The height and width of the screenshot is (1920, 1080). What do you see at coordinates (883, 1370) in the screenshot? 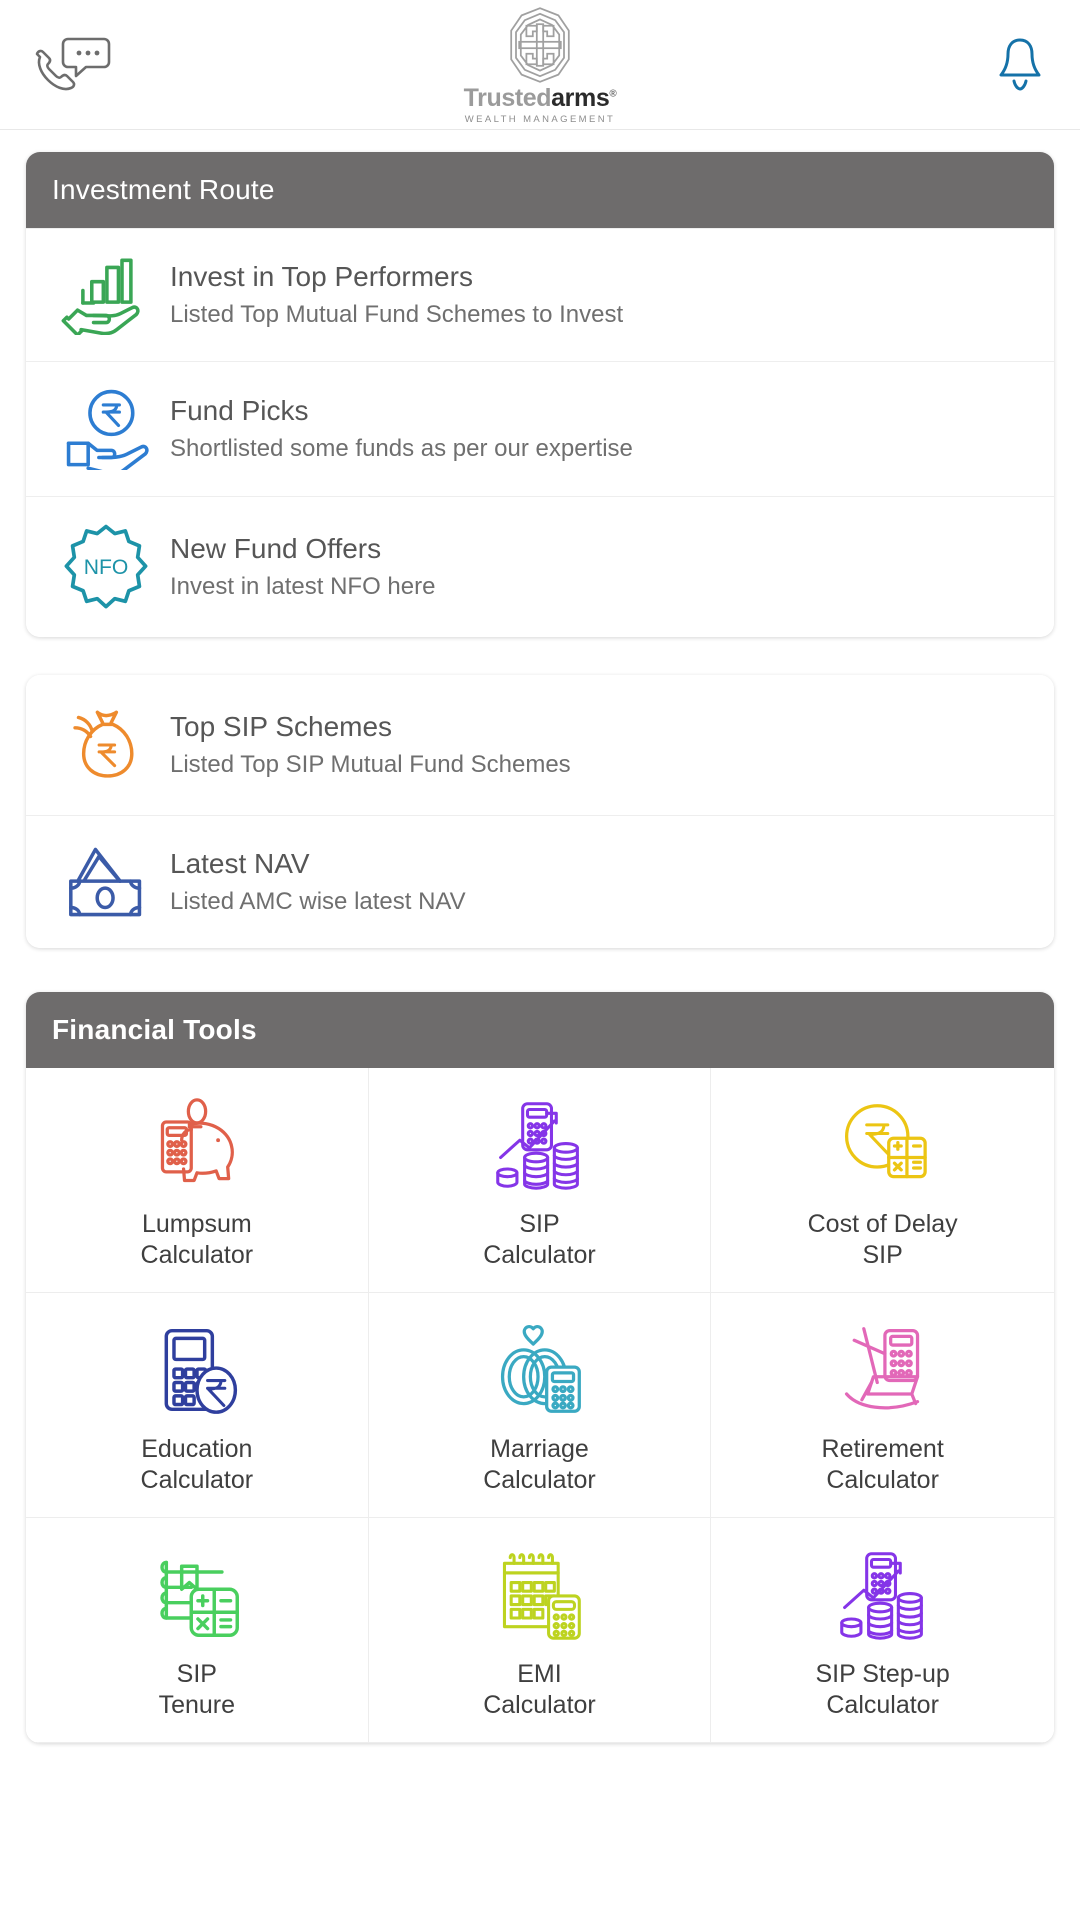
I see `rocking-chair-icon` at bounding box center [883, 1370].